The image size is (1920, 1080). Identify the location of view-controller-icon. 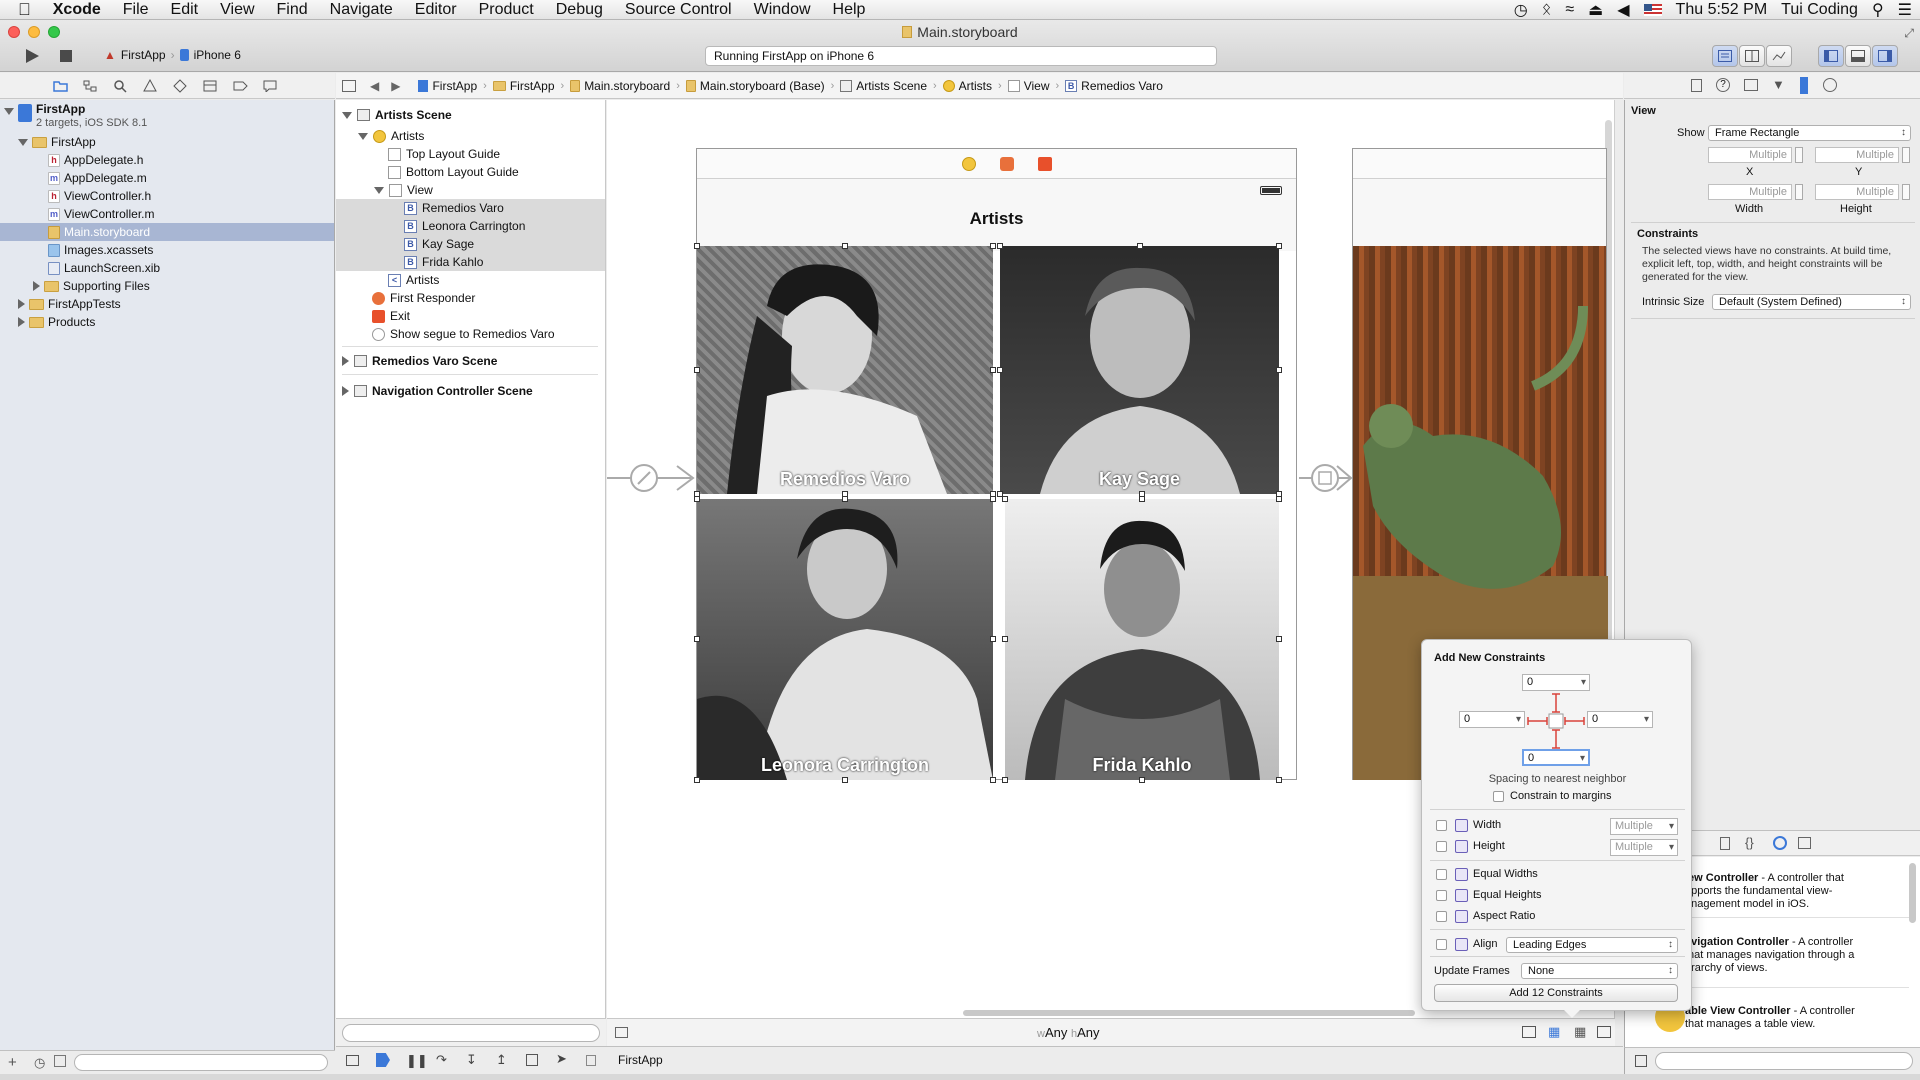
(969, 164).